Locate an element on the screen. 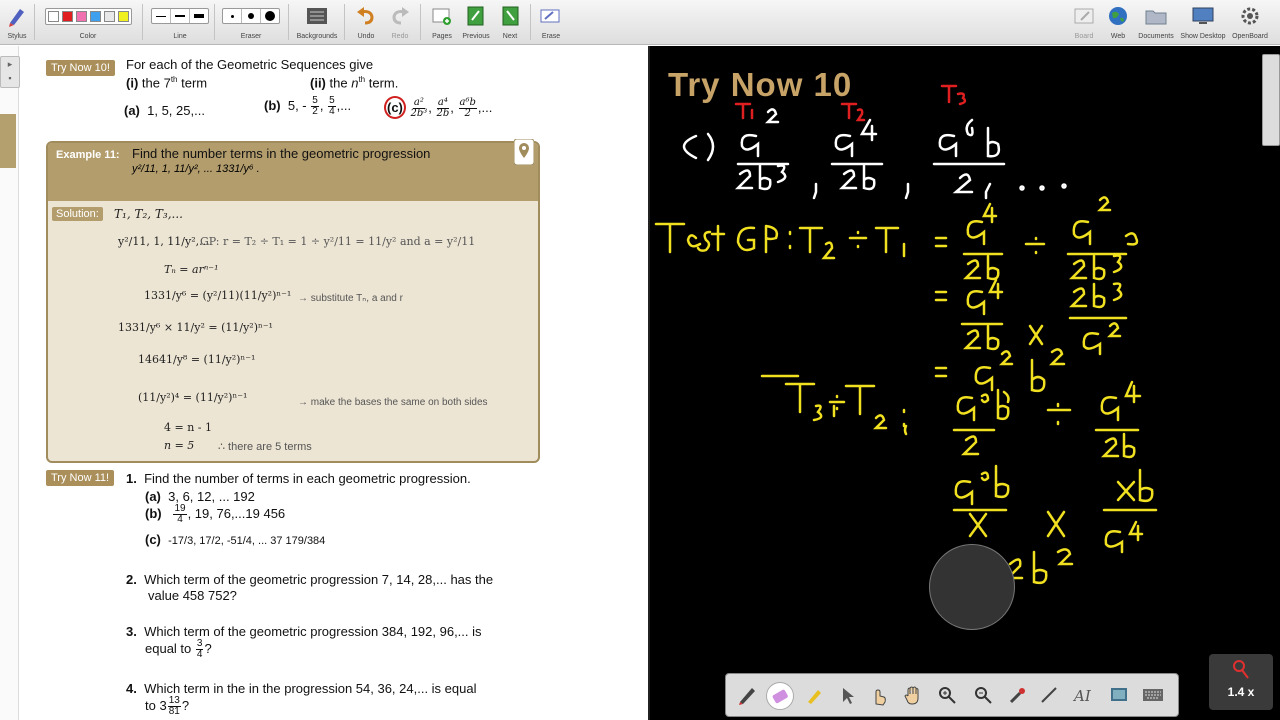 The height and width of the screenshot is (720, 1280). backgrounds-button: Backgrounds is located at coordinates (317, 21).